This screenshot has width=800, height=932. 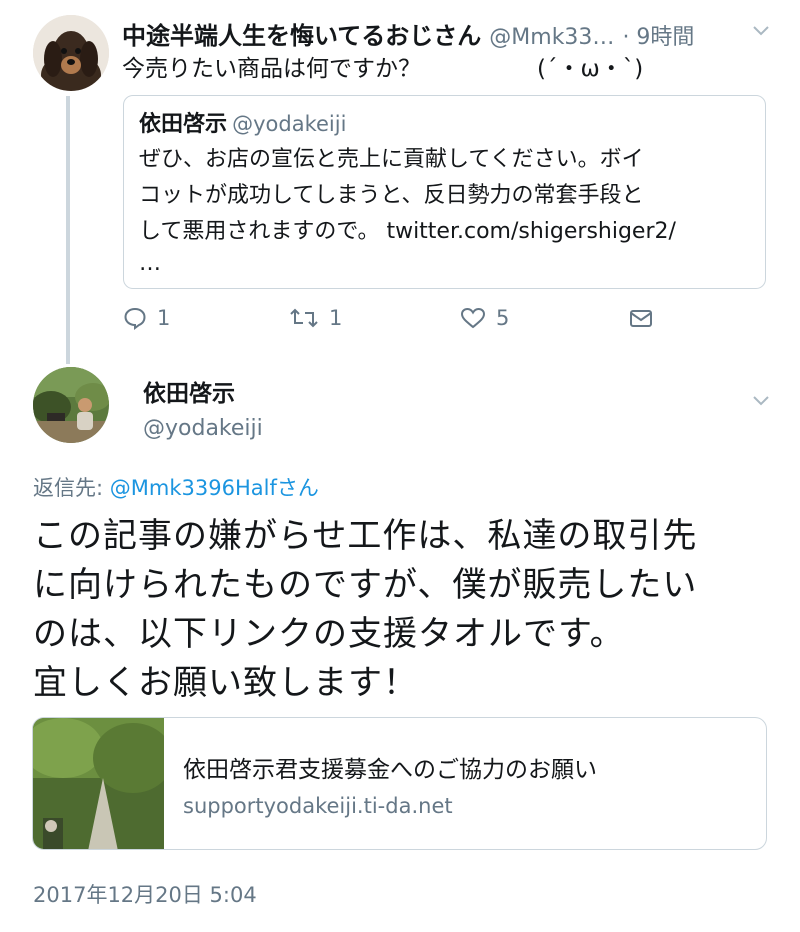 I want to click on link-card-url: supportyodakeiji.ti-da.net, so click(x=318, y=806).